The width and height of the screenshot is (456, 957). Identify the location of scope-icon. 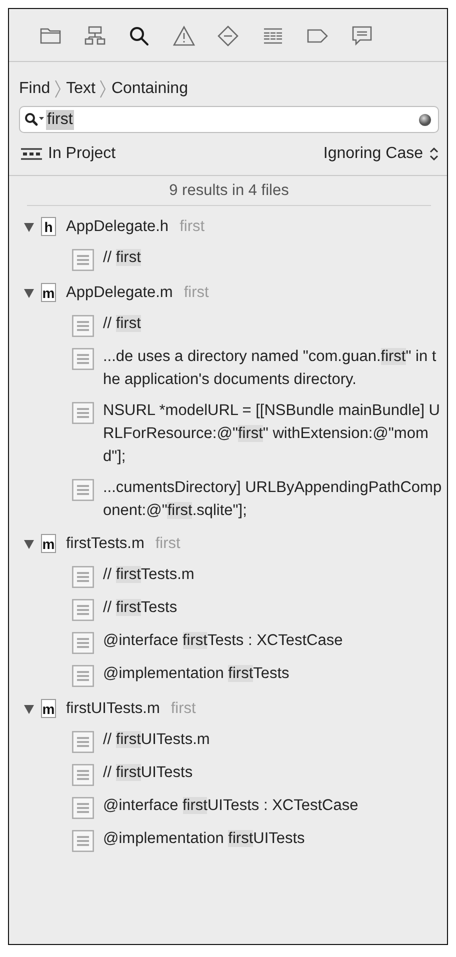
(31, 154).